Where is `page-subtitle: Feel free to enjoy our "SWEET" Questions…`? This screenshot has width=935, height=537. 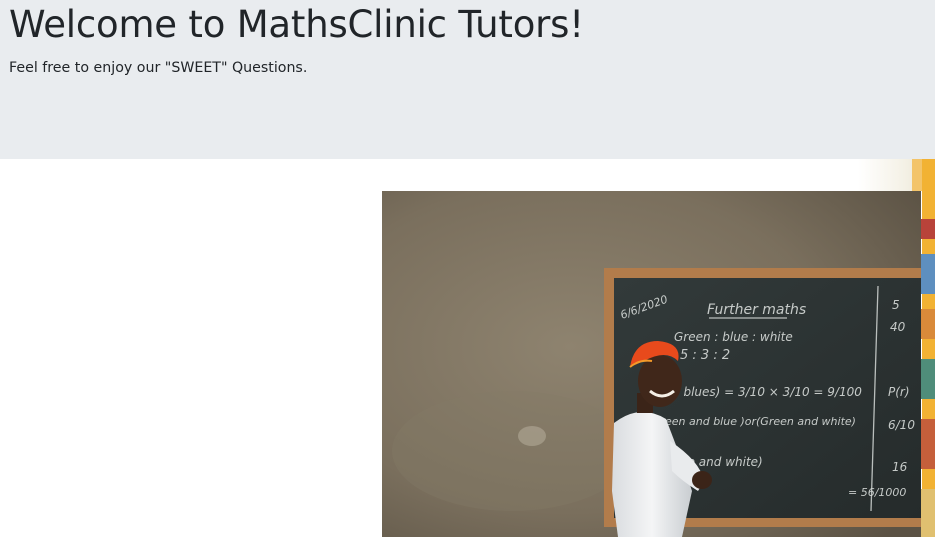 page-subtitle: Feel free to enjoy our "SWEET" Questions… is located at coordinates (158, 68).